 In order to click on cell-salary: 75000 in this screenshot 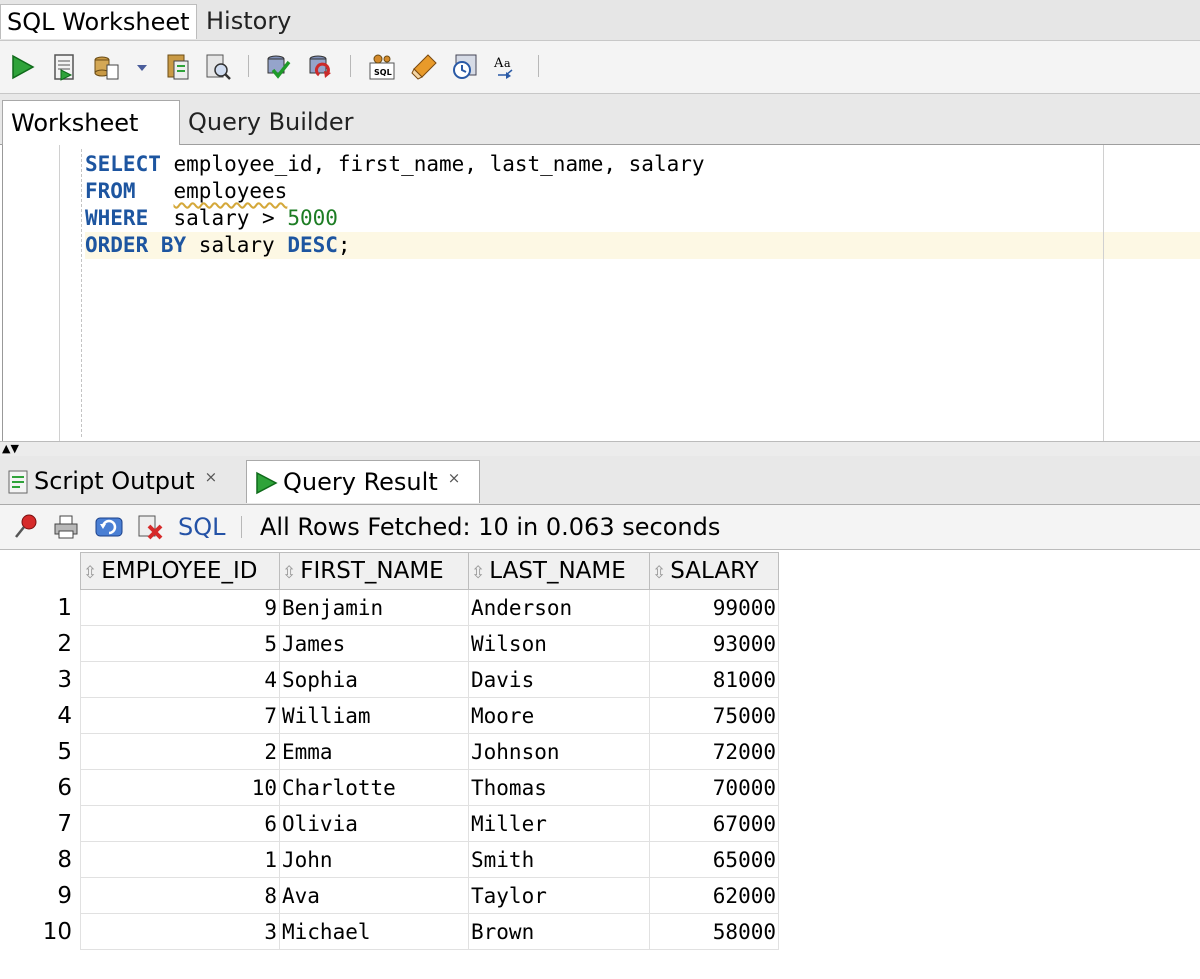, I will do `click(714, 715)`.